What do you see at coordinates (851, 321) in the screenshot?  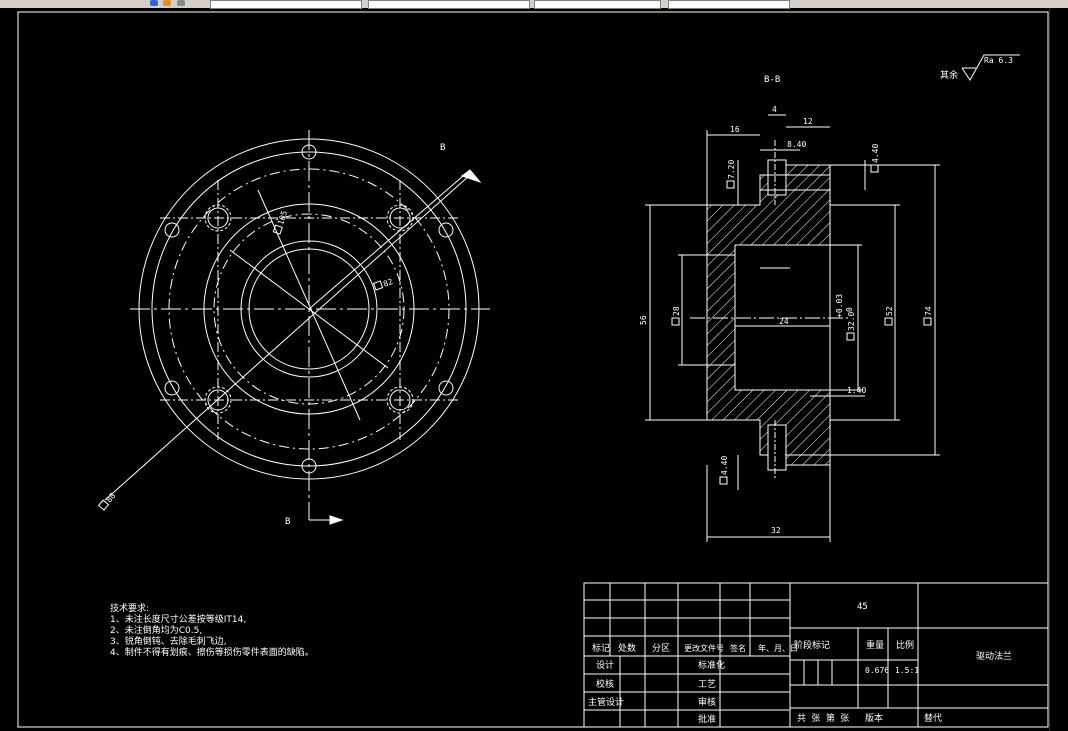 I see `svg-text: 32.0` at bounding box center [851, 321].